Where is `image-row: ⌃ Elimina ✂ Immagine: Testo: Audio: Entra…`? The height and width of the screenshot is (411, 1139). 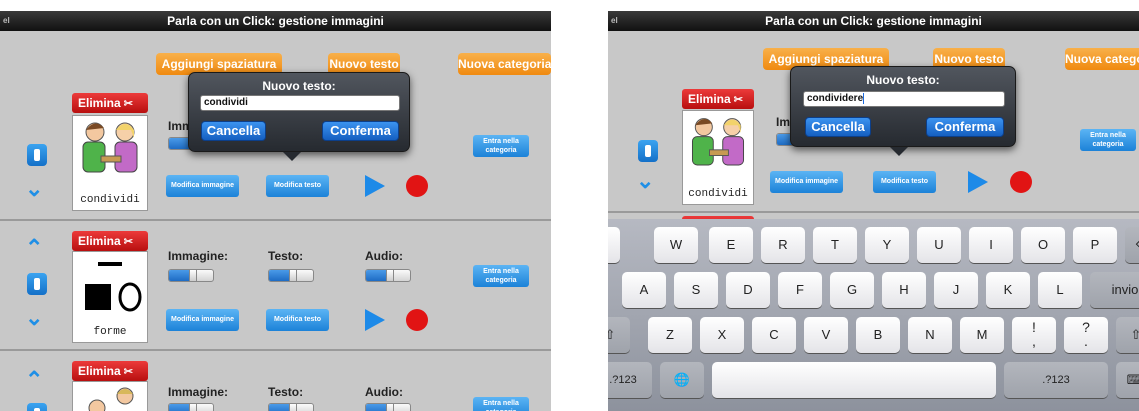
image-row: ⌃ Elimina ✂ Immagine: Testo: Audio: Entra… is located at coordinates (275, 381).